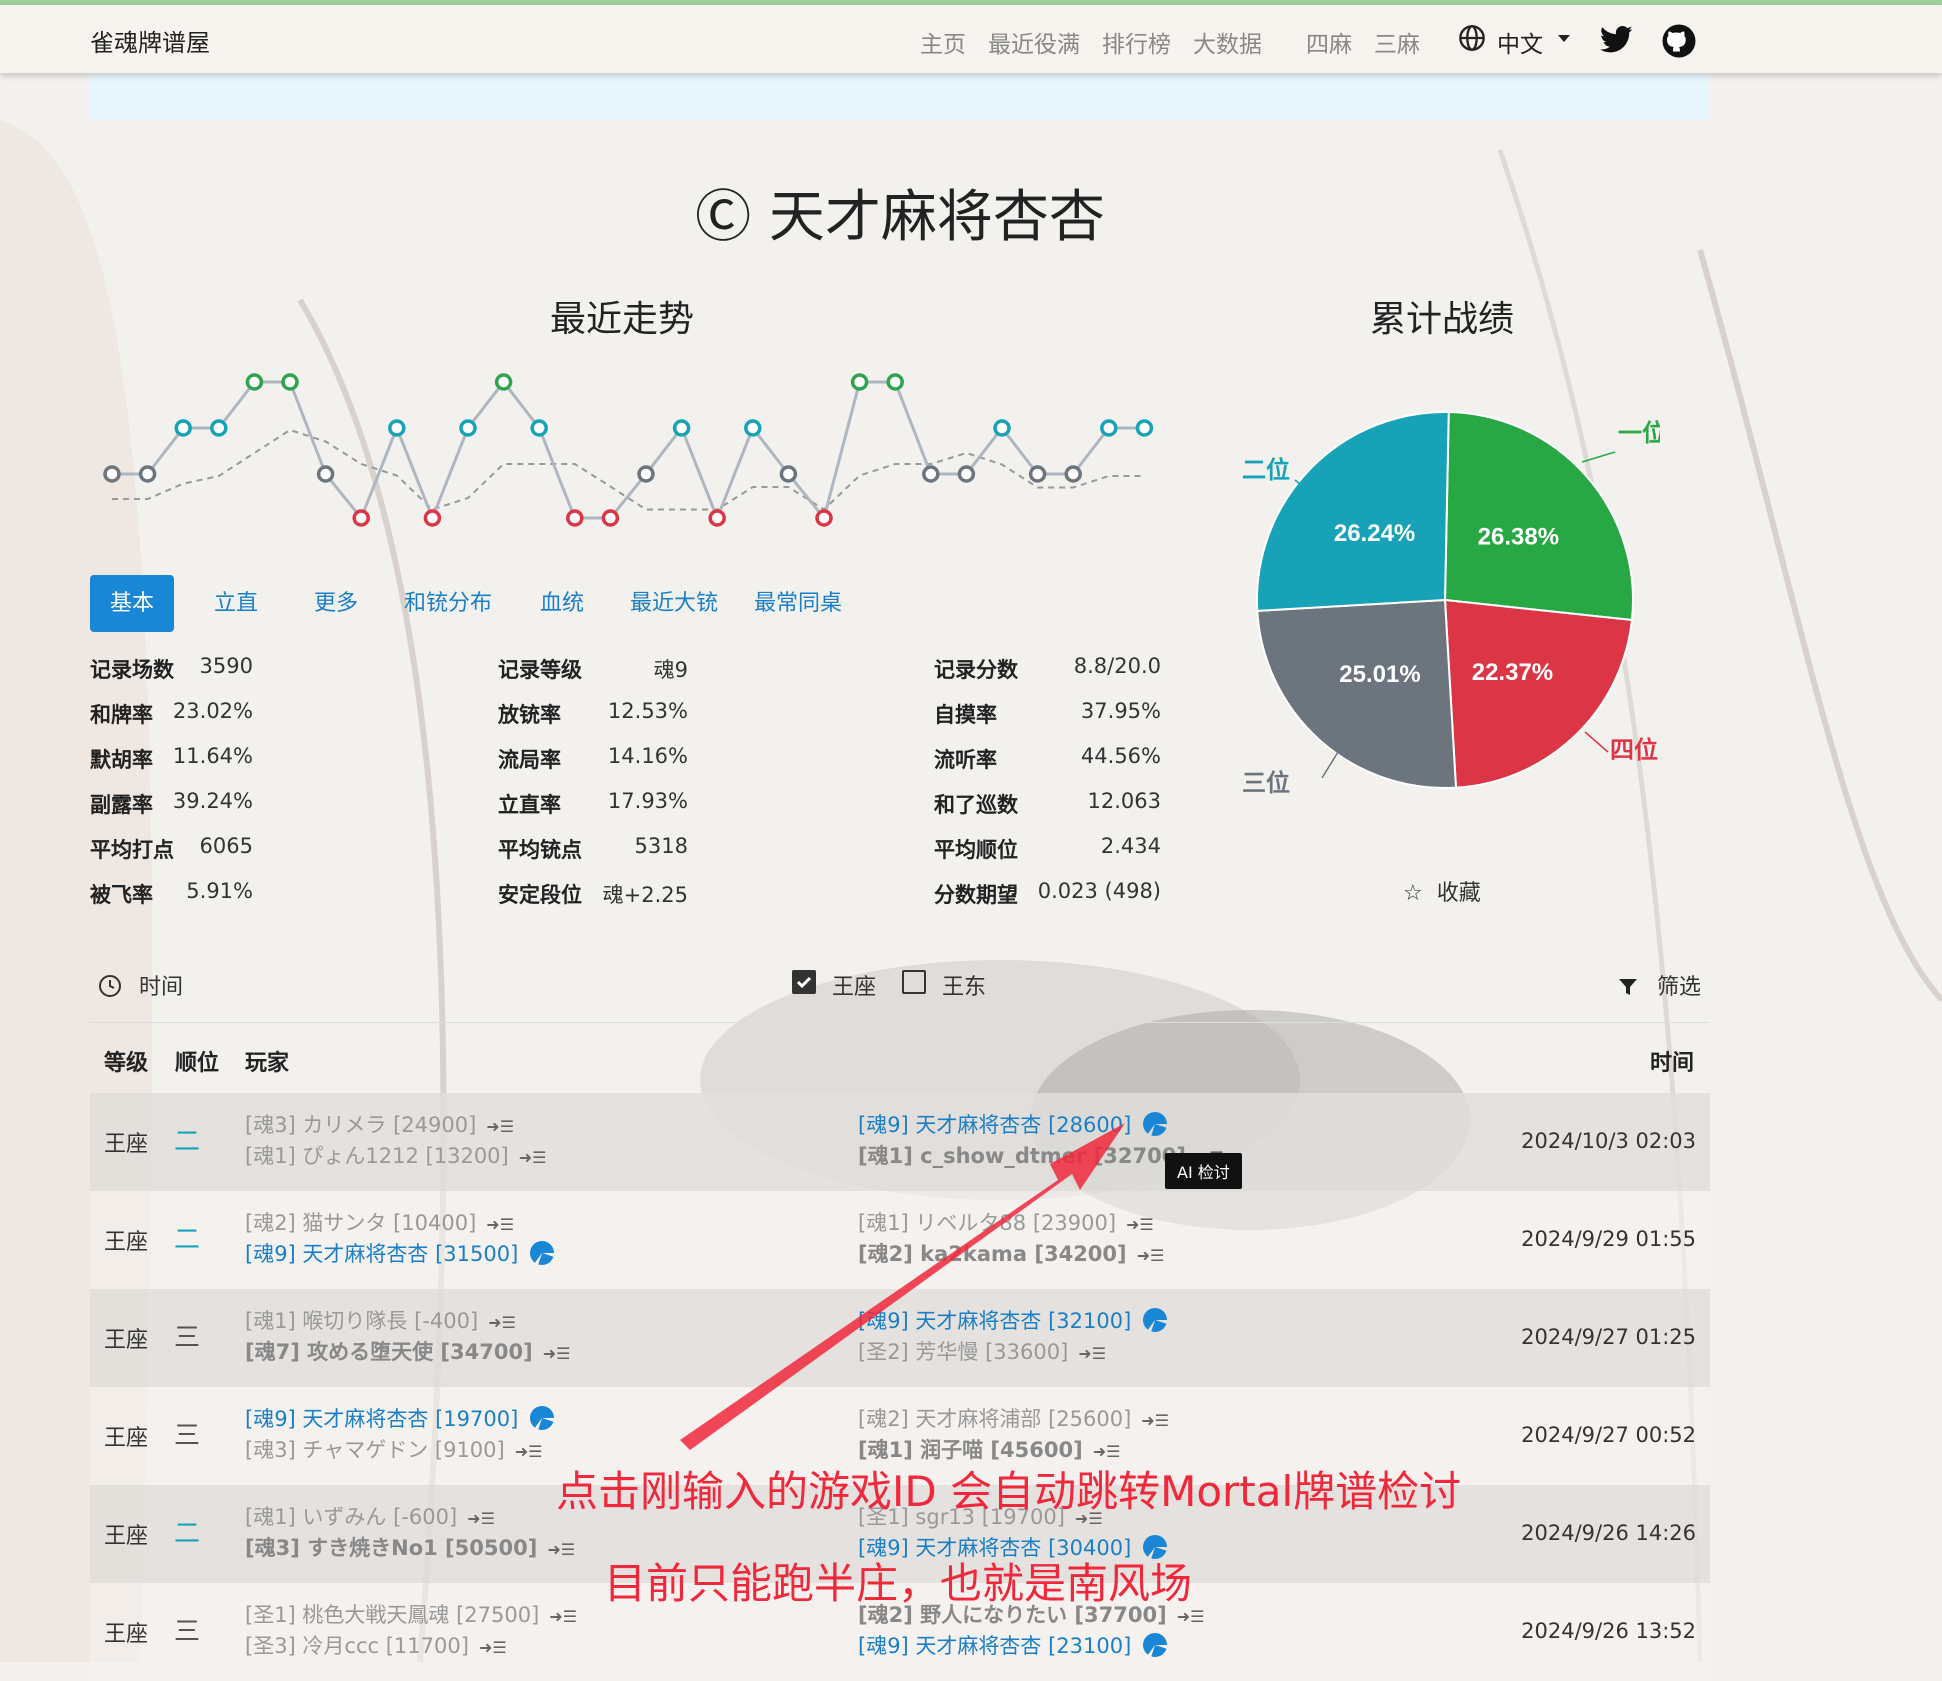  What do you see at coordinates (902, 1286) in the screenshot?
I see `annotation-arrow` at bounding box center [902, 1286].